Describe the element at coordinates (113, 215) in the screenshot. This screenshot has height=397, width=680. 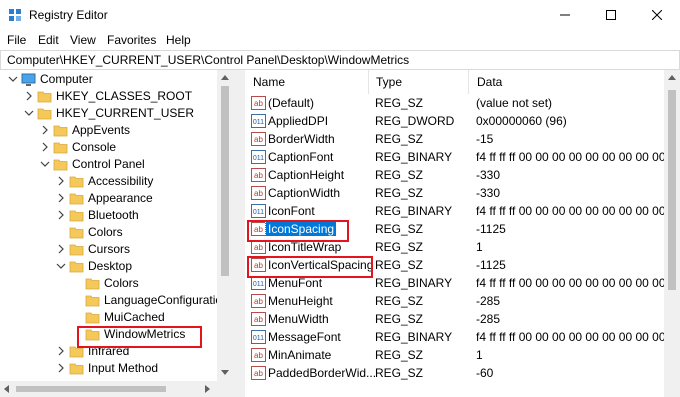
I see `tree-item-label: Bluetooth` at that location.